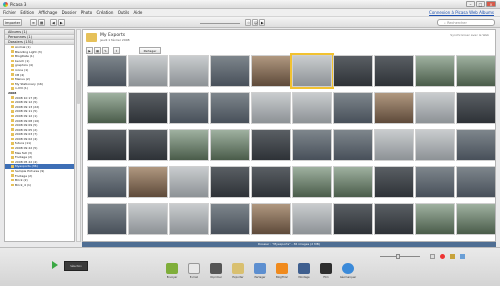  I want to click on zoom-slider-knob, so click(398, 256).